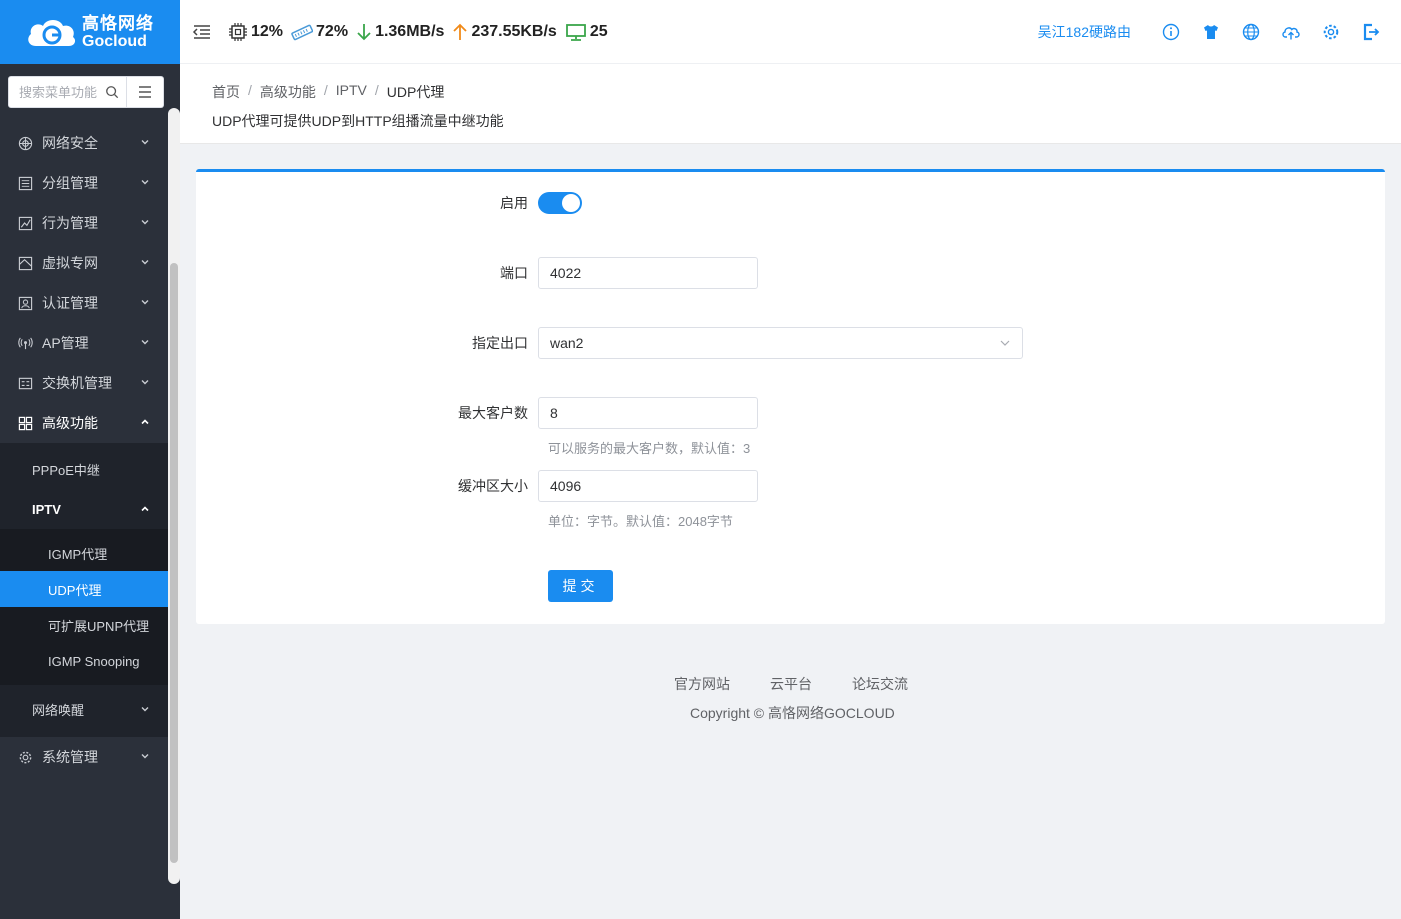 The height and width of the screenshot is (919, 1401). What do you see at coordinates (1331, 32) in the screenshot?
I see `settings-gear-icon` at bounding box center [1331, 32].